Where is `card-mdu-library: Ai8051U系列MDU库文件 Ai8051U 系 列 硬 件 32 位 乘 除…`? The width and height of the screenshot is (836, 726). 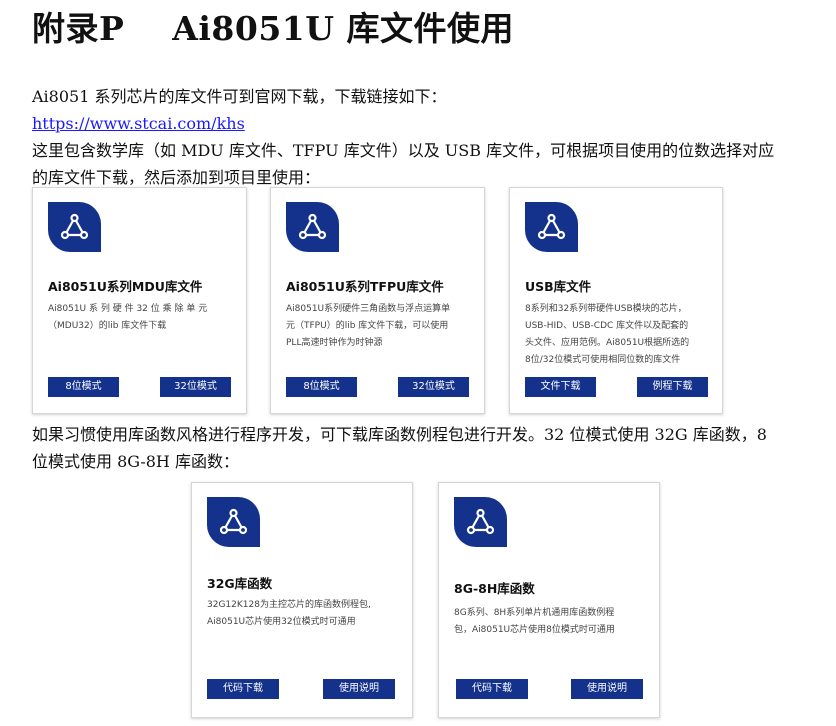
card-mdu-library: Ai8051U系列MDU库文件 Ai8051U 系 列 硬 件 32 位 乘 除… is located at coordinates (139, 300).